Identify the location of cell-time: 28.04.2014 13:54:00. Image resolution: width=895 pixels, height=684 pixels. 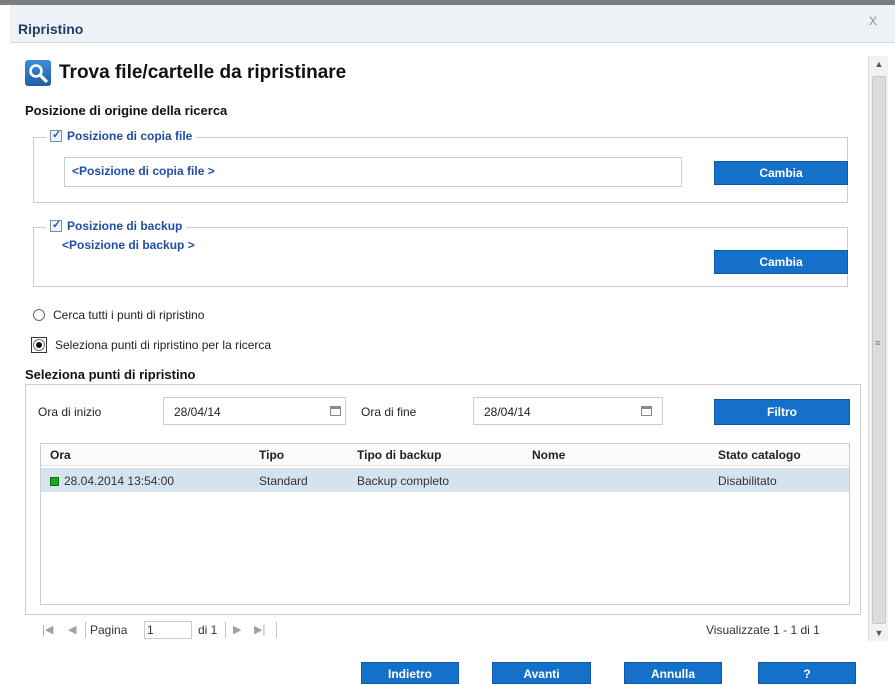
(112, 481).